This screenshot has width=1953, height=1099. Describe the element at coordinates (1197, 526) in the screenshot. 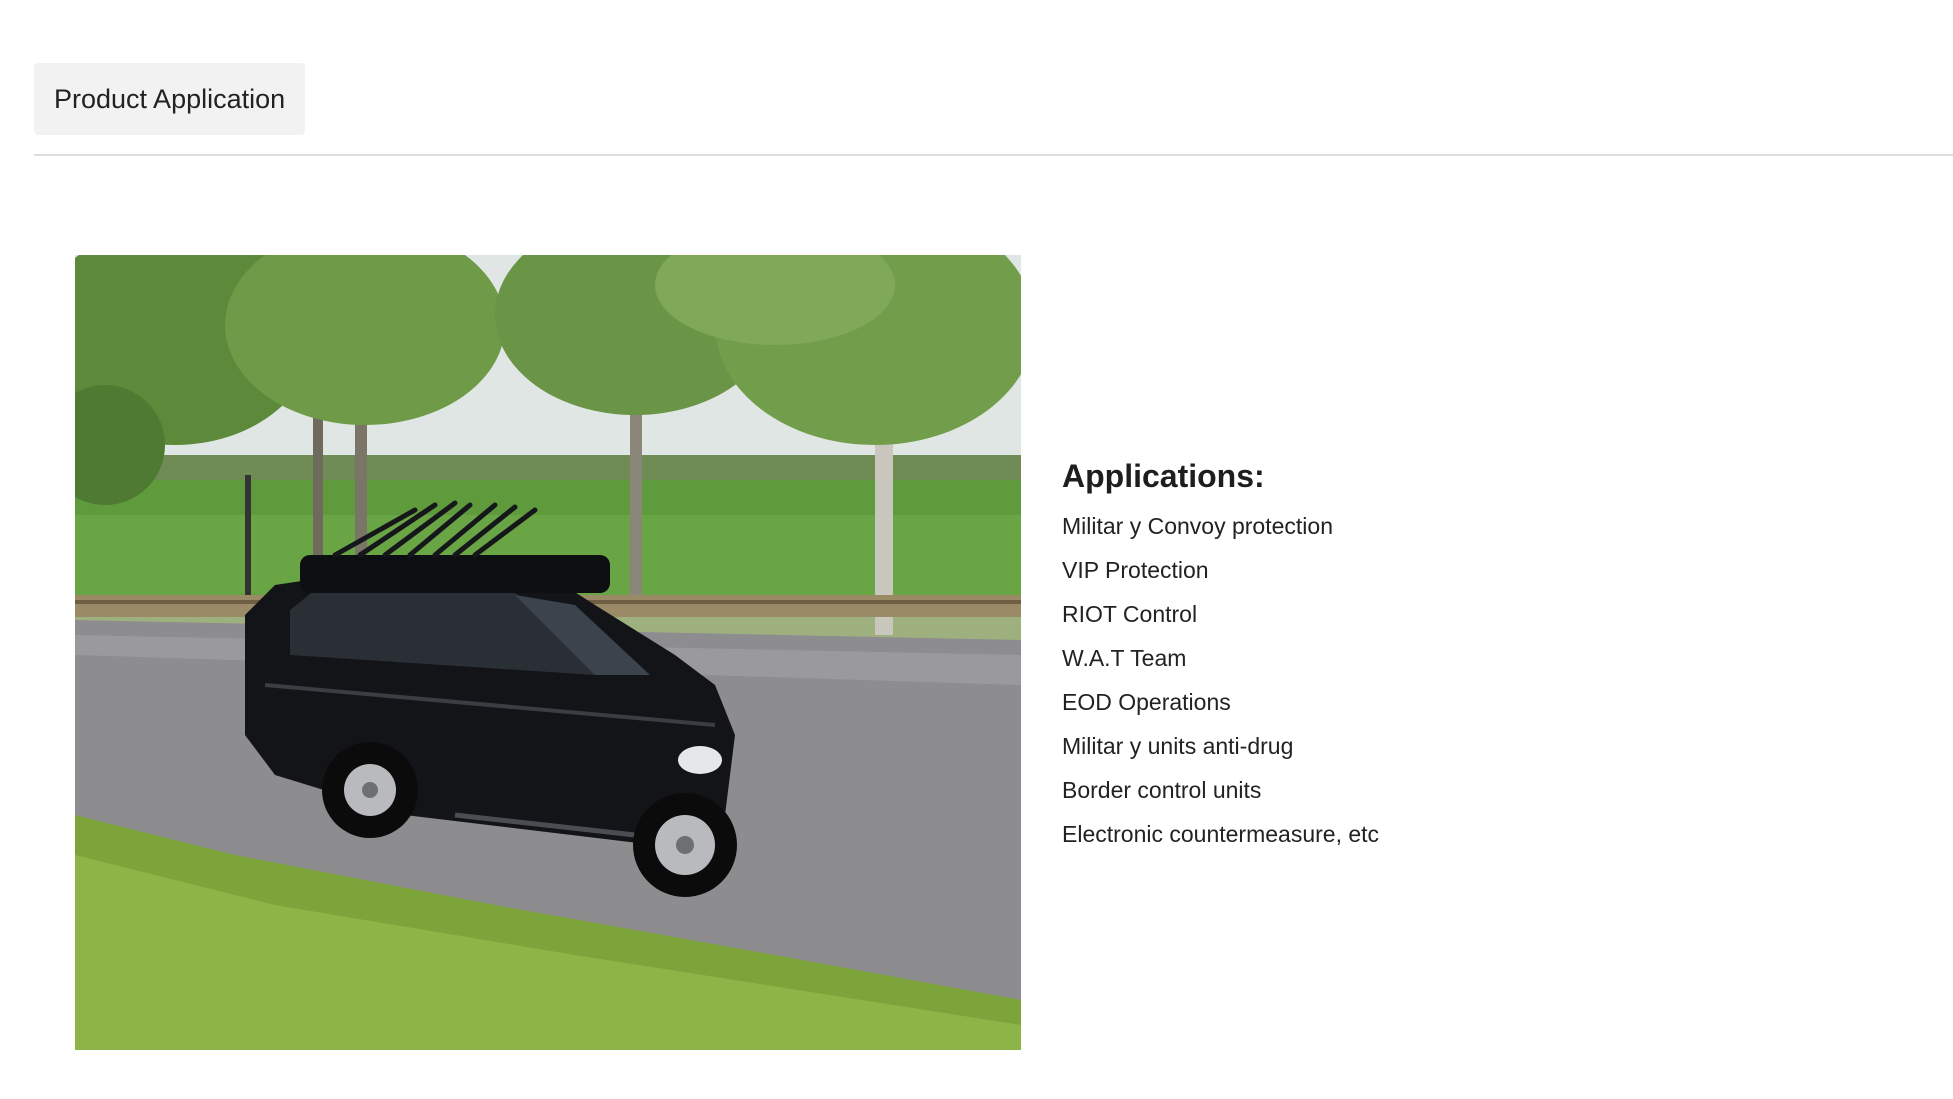

I see `list-item: Militar y Convoy protection` at that location.